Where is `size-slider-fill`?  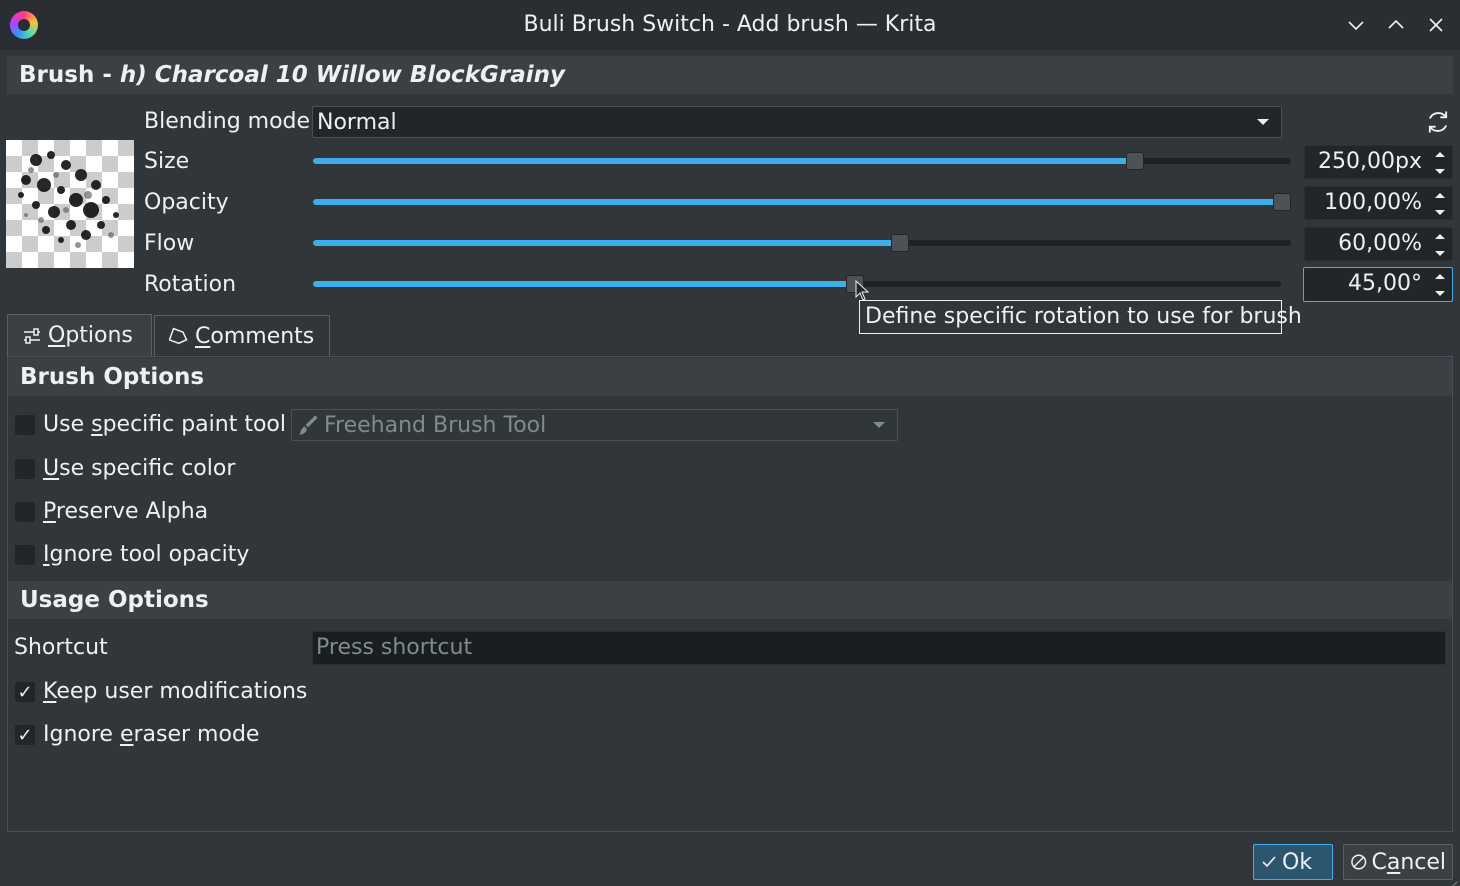
size-slider-fill is located at coordinates (724, 161).